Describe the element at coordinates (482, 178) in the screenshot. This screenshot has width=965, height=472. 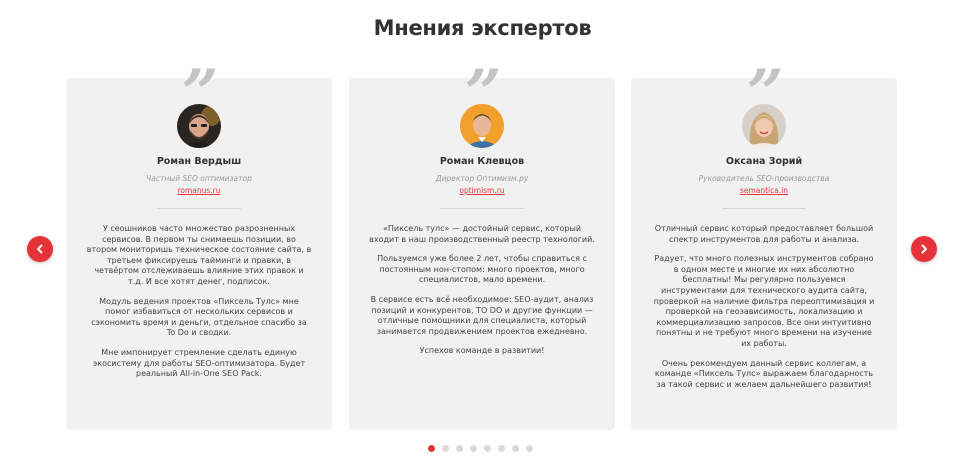
I see `expert-role: Директор Оптимизм.ру` at that location.